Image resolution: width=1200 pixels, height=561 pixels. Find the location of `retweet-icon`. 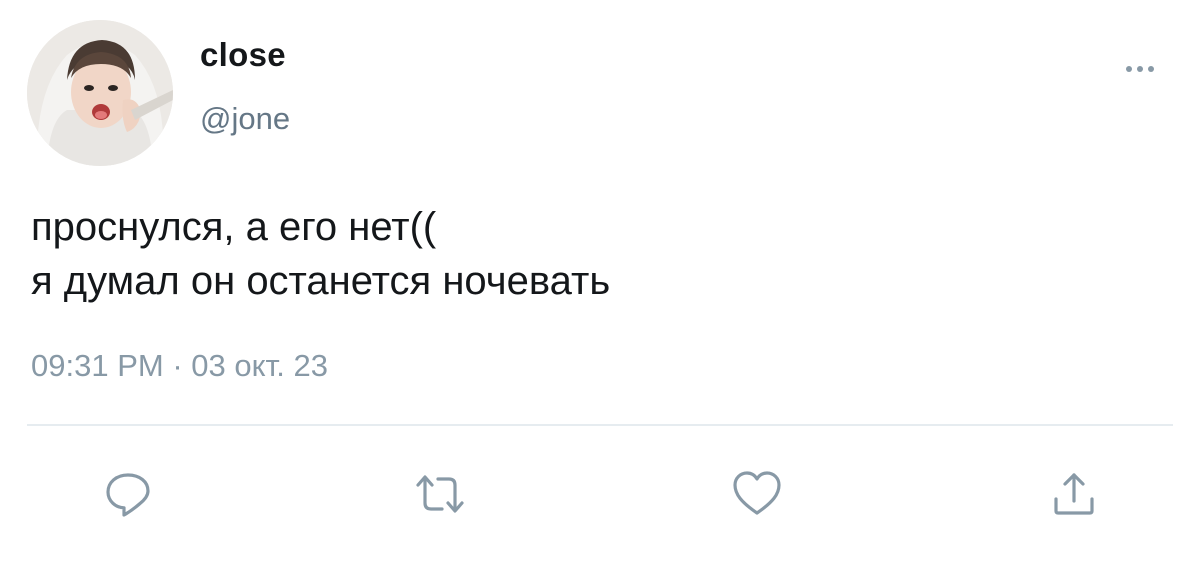

retweet-icon is located at coordinates (440, 494).